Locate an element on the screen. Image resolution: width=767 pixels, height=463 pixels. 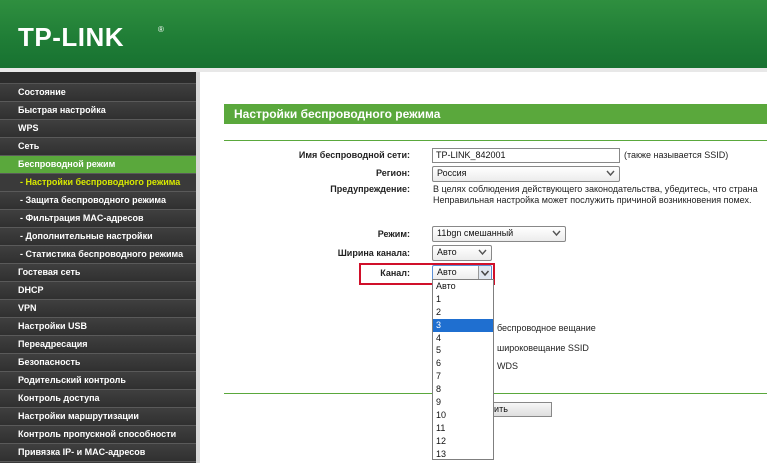
sidebar-item: Безопасность is located at coordinates (98, 363).